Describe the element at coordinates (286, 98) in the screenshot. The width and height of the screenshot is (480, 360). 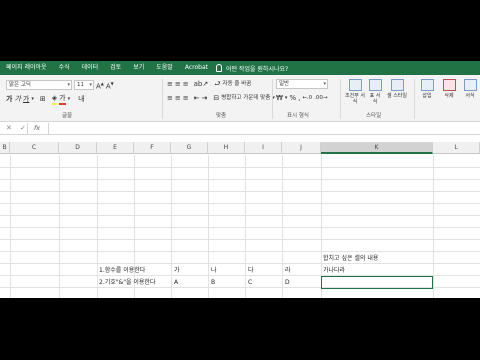
I see `currency-dropdown-icon: ▾` at that location.